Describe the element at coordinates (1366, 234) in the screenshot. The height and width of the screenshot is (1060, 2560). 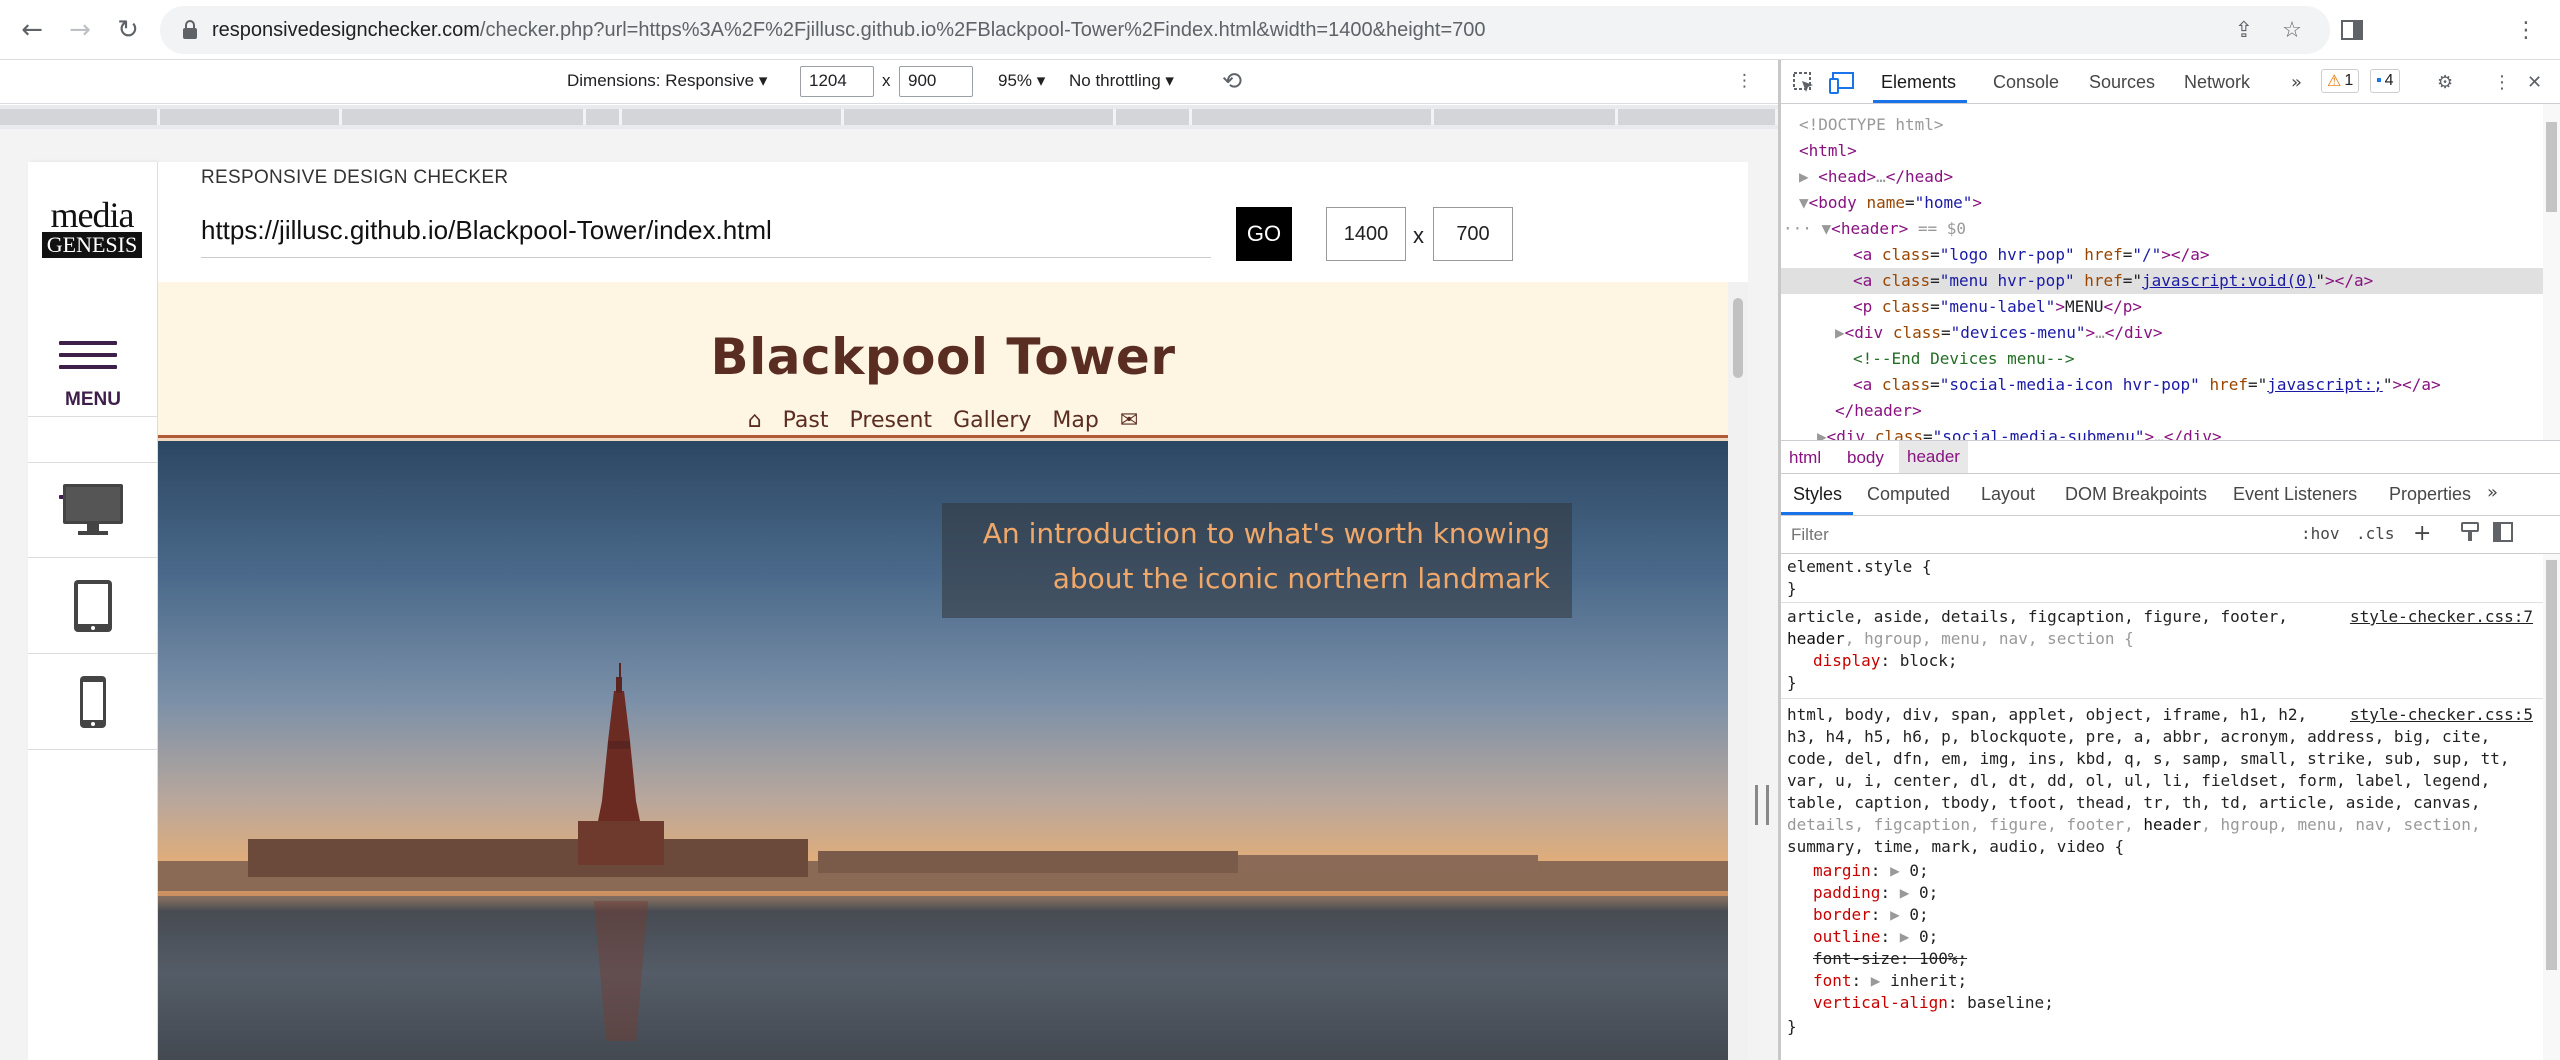
I see `checker-width-input: 1400` at that location.